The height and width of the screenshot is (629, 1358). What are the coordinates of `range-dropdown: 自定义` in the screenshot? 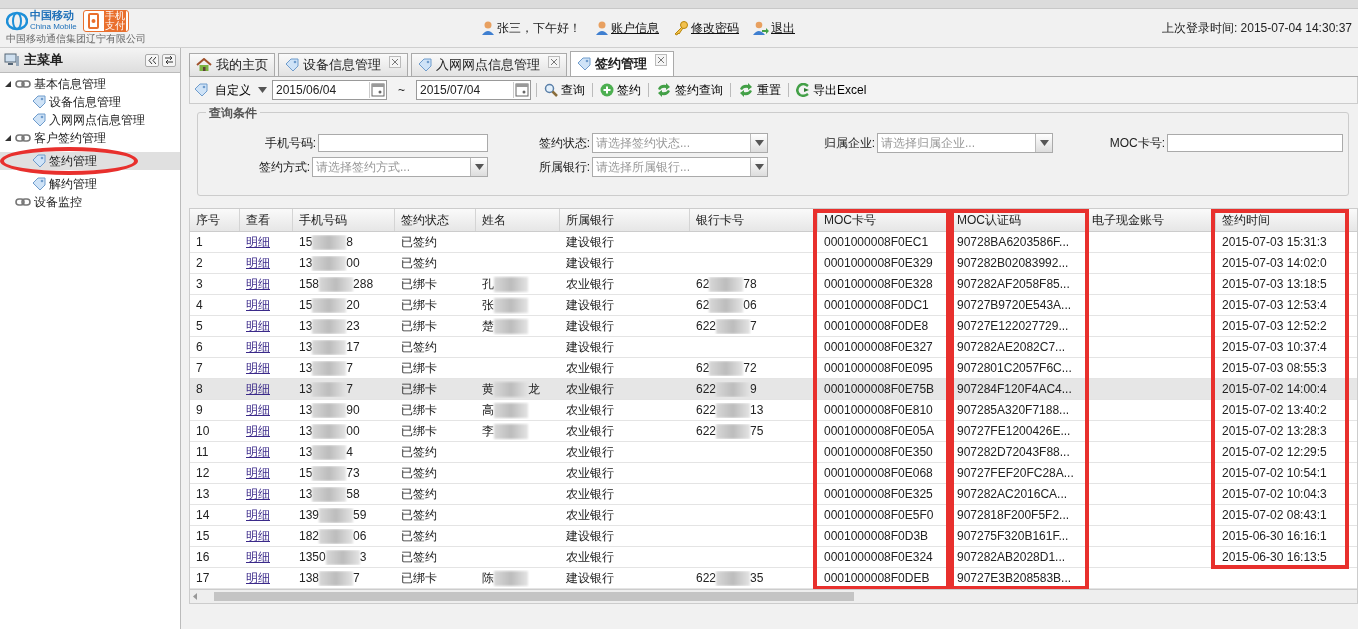 It's located at (233, 90).